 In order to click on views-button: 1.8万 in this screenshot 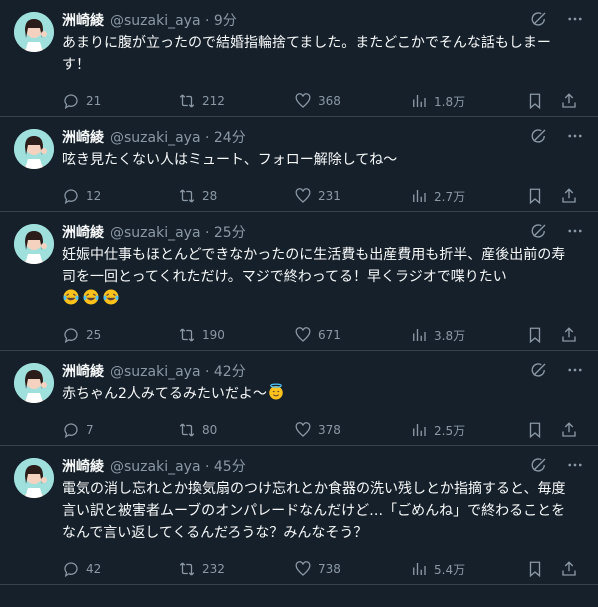, I will do `click(468, 101)`.